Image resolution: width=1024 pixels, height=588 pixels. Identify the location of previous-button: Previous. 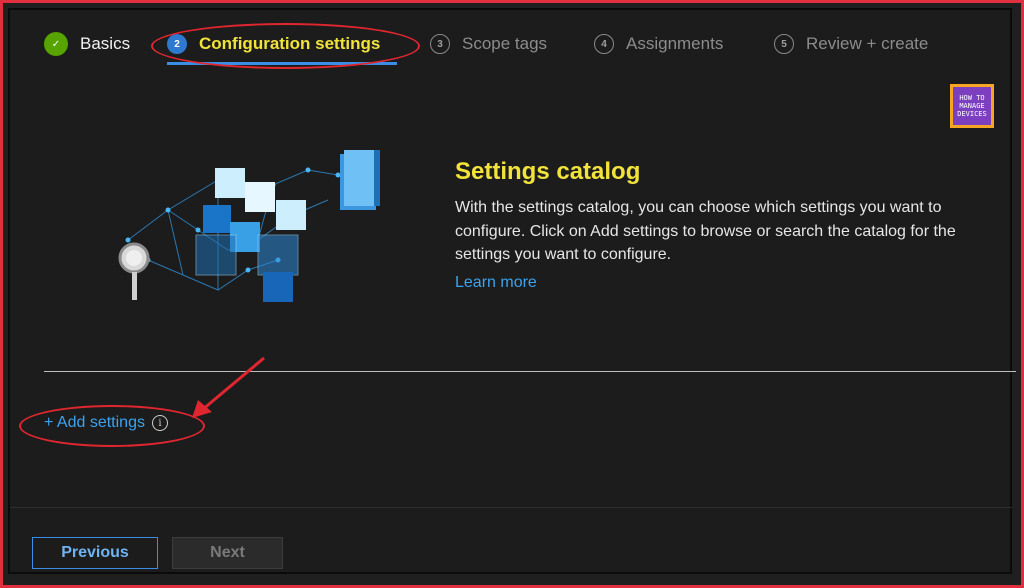
(95, 553).